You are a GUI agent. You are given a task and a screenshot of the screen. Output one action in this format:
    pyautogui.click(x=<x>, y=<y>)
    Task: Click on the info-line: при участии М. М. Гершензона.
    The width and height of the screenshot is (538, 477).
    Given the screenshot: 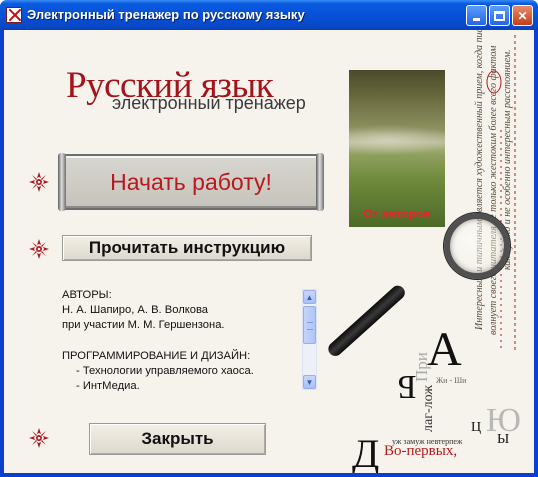 What is the action you would take?
    pyautogui.click(x=143, y=325)
    